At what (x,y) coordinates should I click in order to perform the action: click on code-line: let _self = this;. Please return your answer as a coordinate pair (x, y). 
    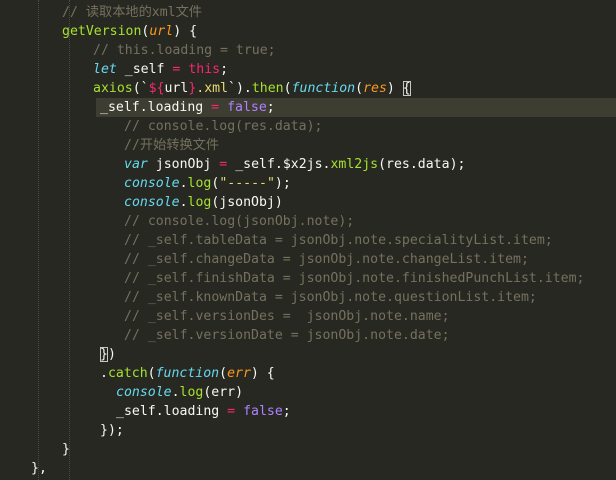
    Looking at the image, I should click on (308, 69).